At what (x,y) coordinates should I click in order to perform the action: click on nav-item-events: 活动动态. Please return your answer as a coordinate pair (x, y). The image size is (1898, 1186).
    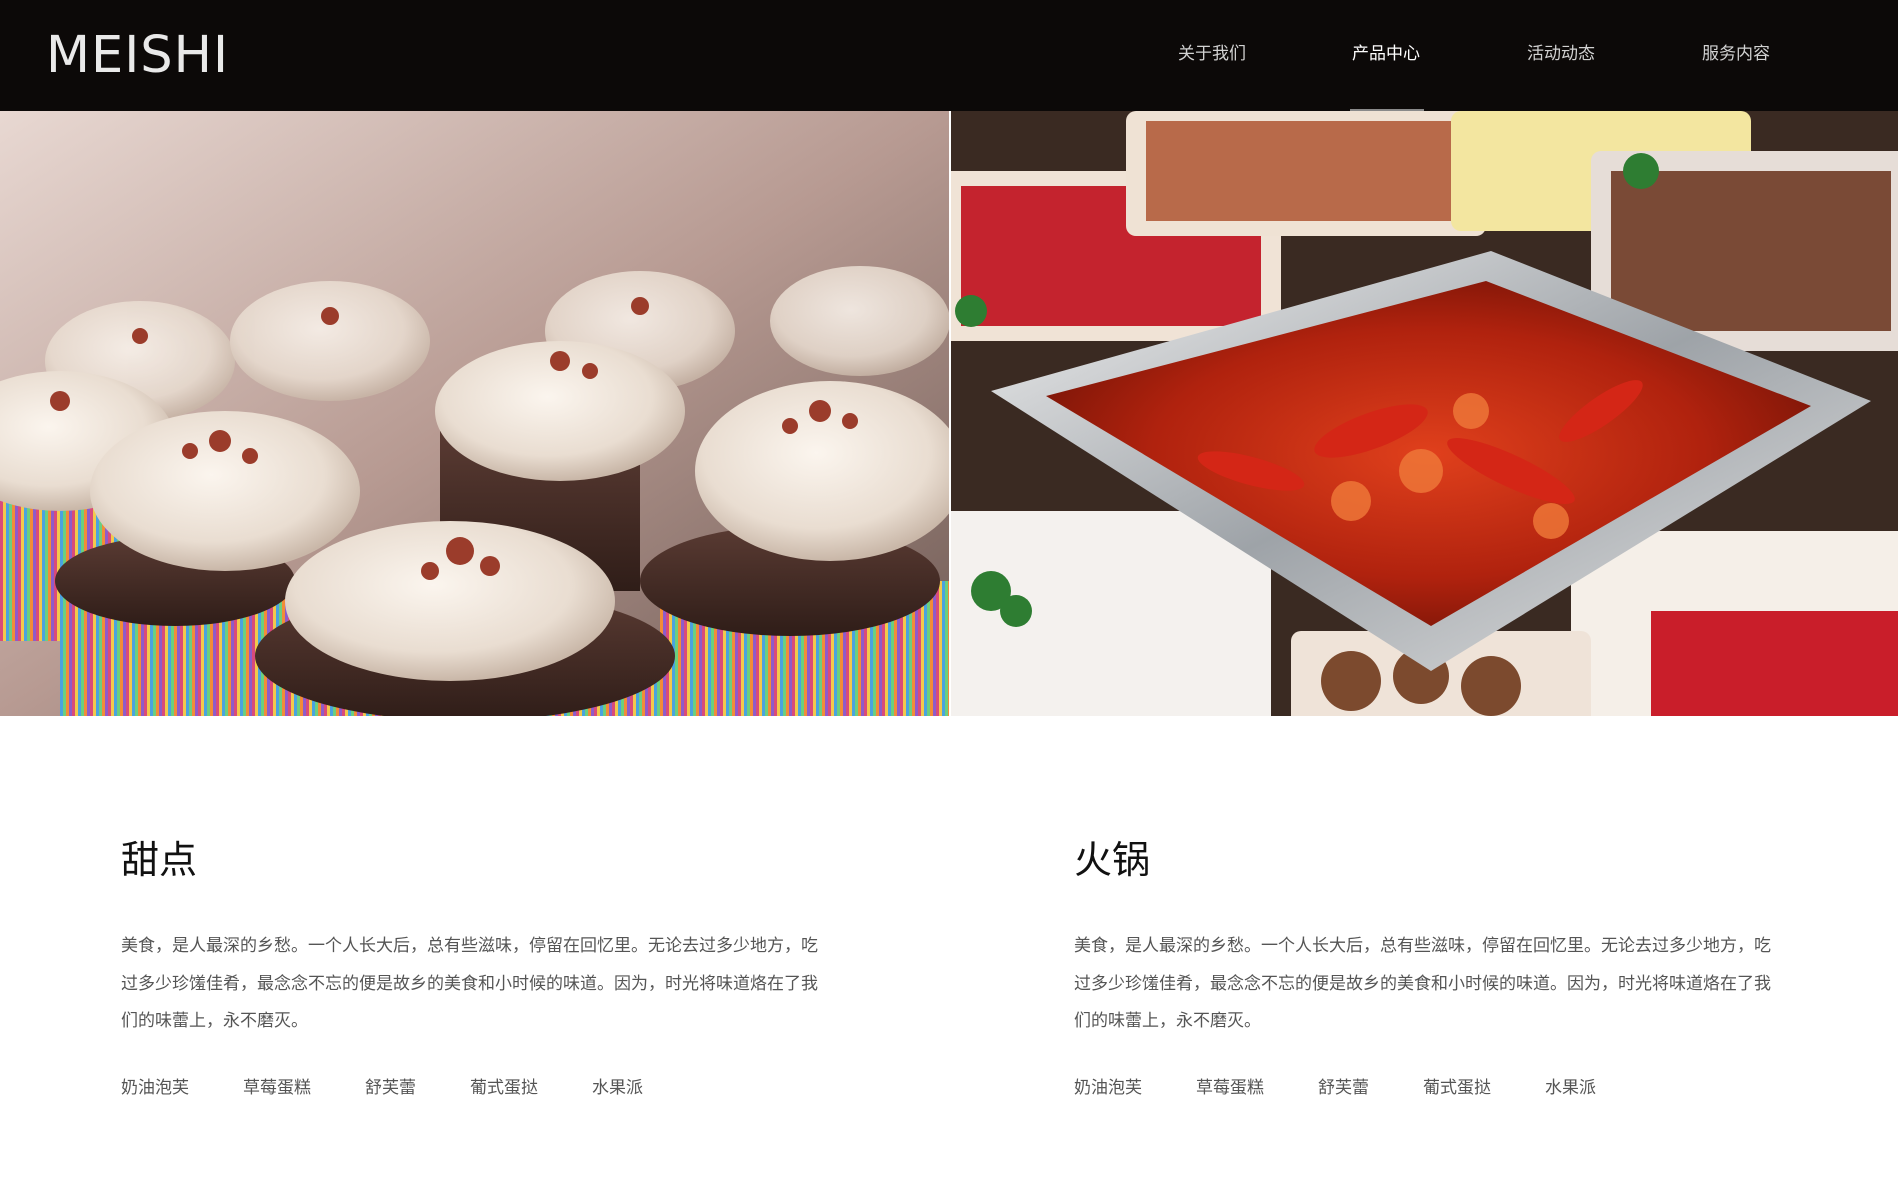
    Looking at the image, I should click on (1561, 54).